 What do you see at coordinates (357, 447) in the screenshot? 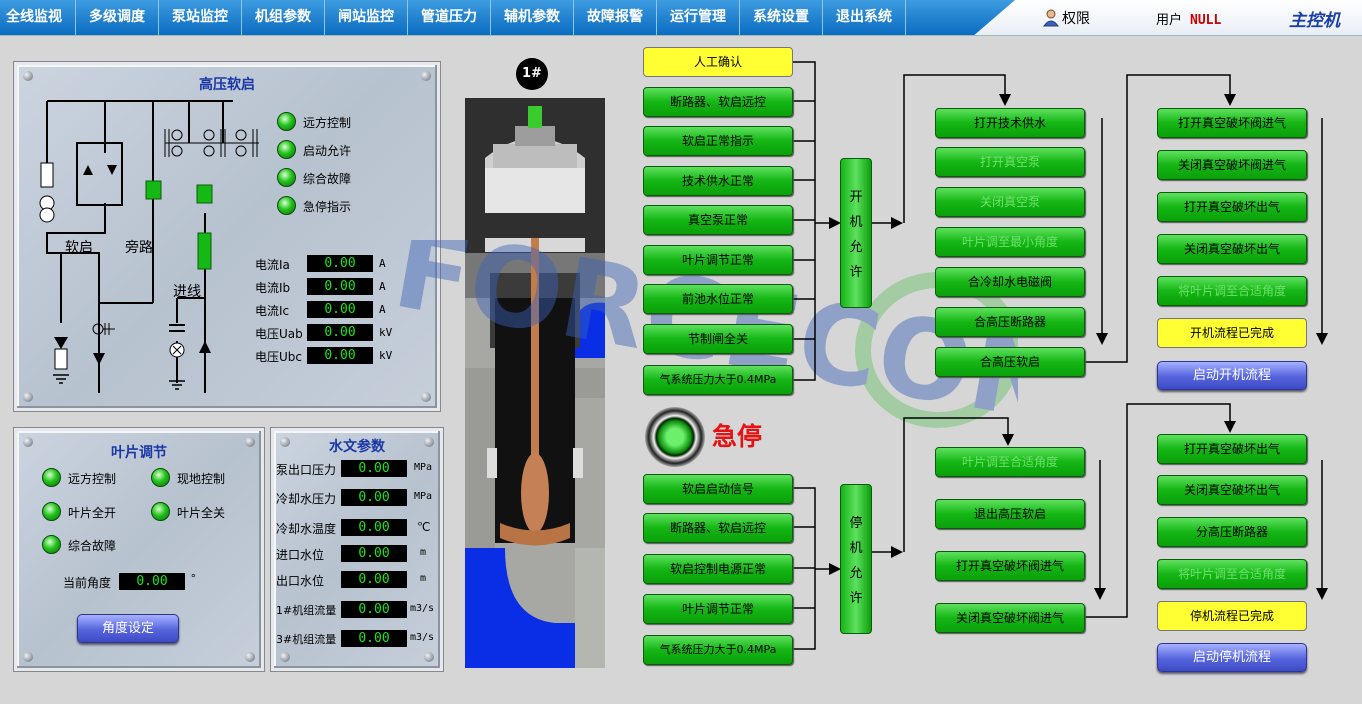
I see `hydro-panel-title: 水文参数` at bounding box center [357, 447].